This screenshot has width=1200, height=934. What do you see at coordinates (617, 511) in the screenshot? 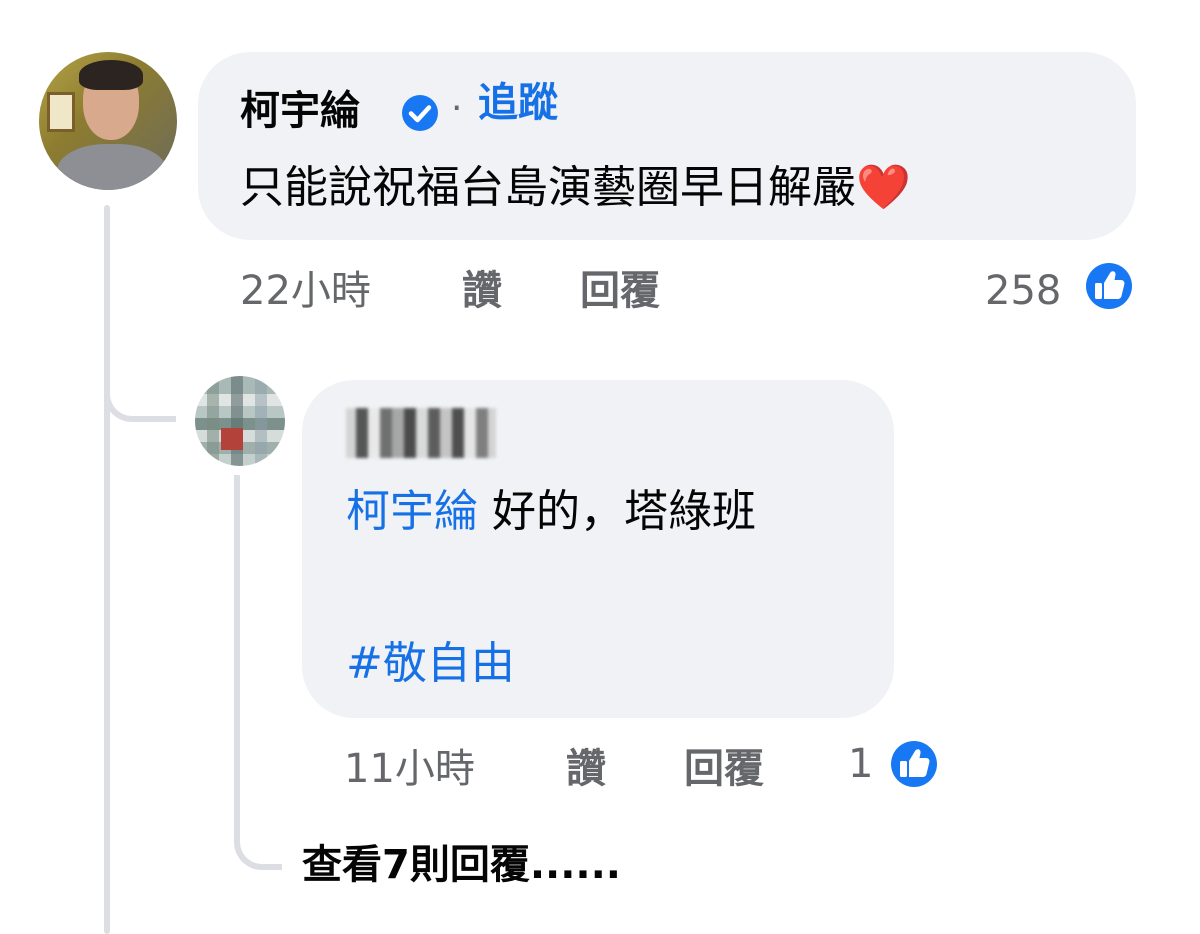
I see `reply-body: 好的，塔綠班` at bounding box center [617, 511].